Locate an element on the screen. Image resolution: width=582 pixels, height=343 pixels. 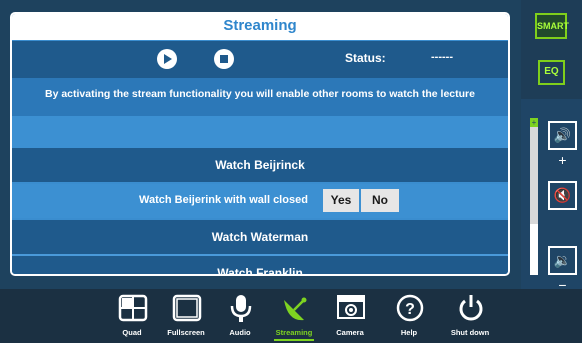
stop-icon is located at coordinates (224, 59).